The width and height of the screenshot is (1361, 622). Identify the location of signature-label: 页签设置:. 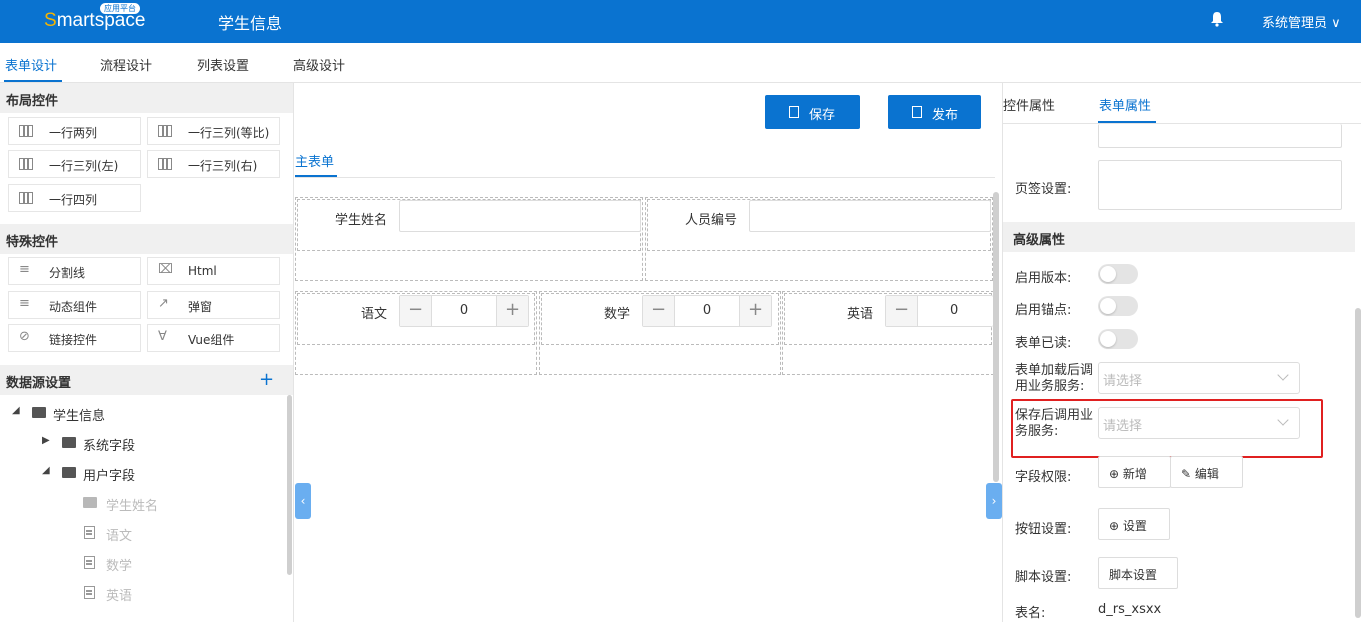
(1043, 189).